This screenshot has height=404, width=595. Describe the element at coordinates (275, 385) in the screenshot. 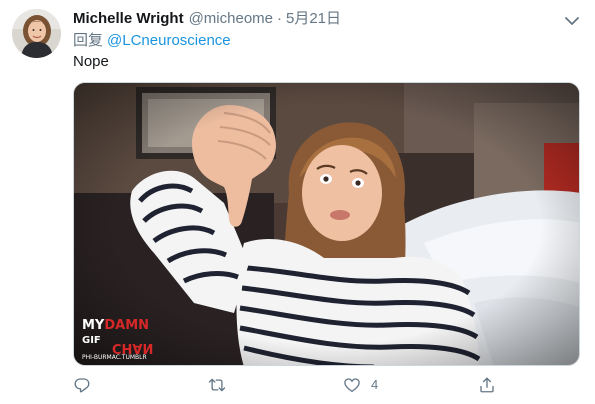

I see `retweet-button` at that location.